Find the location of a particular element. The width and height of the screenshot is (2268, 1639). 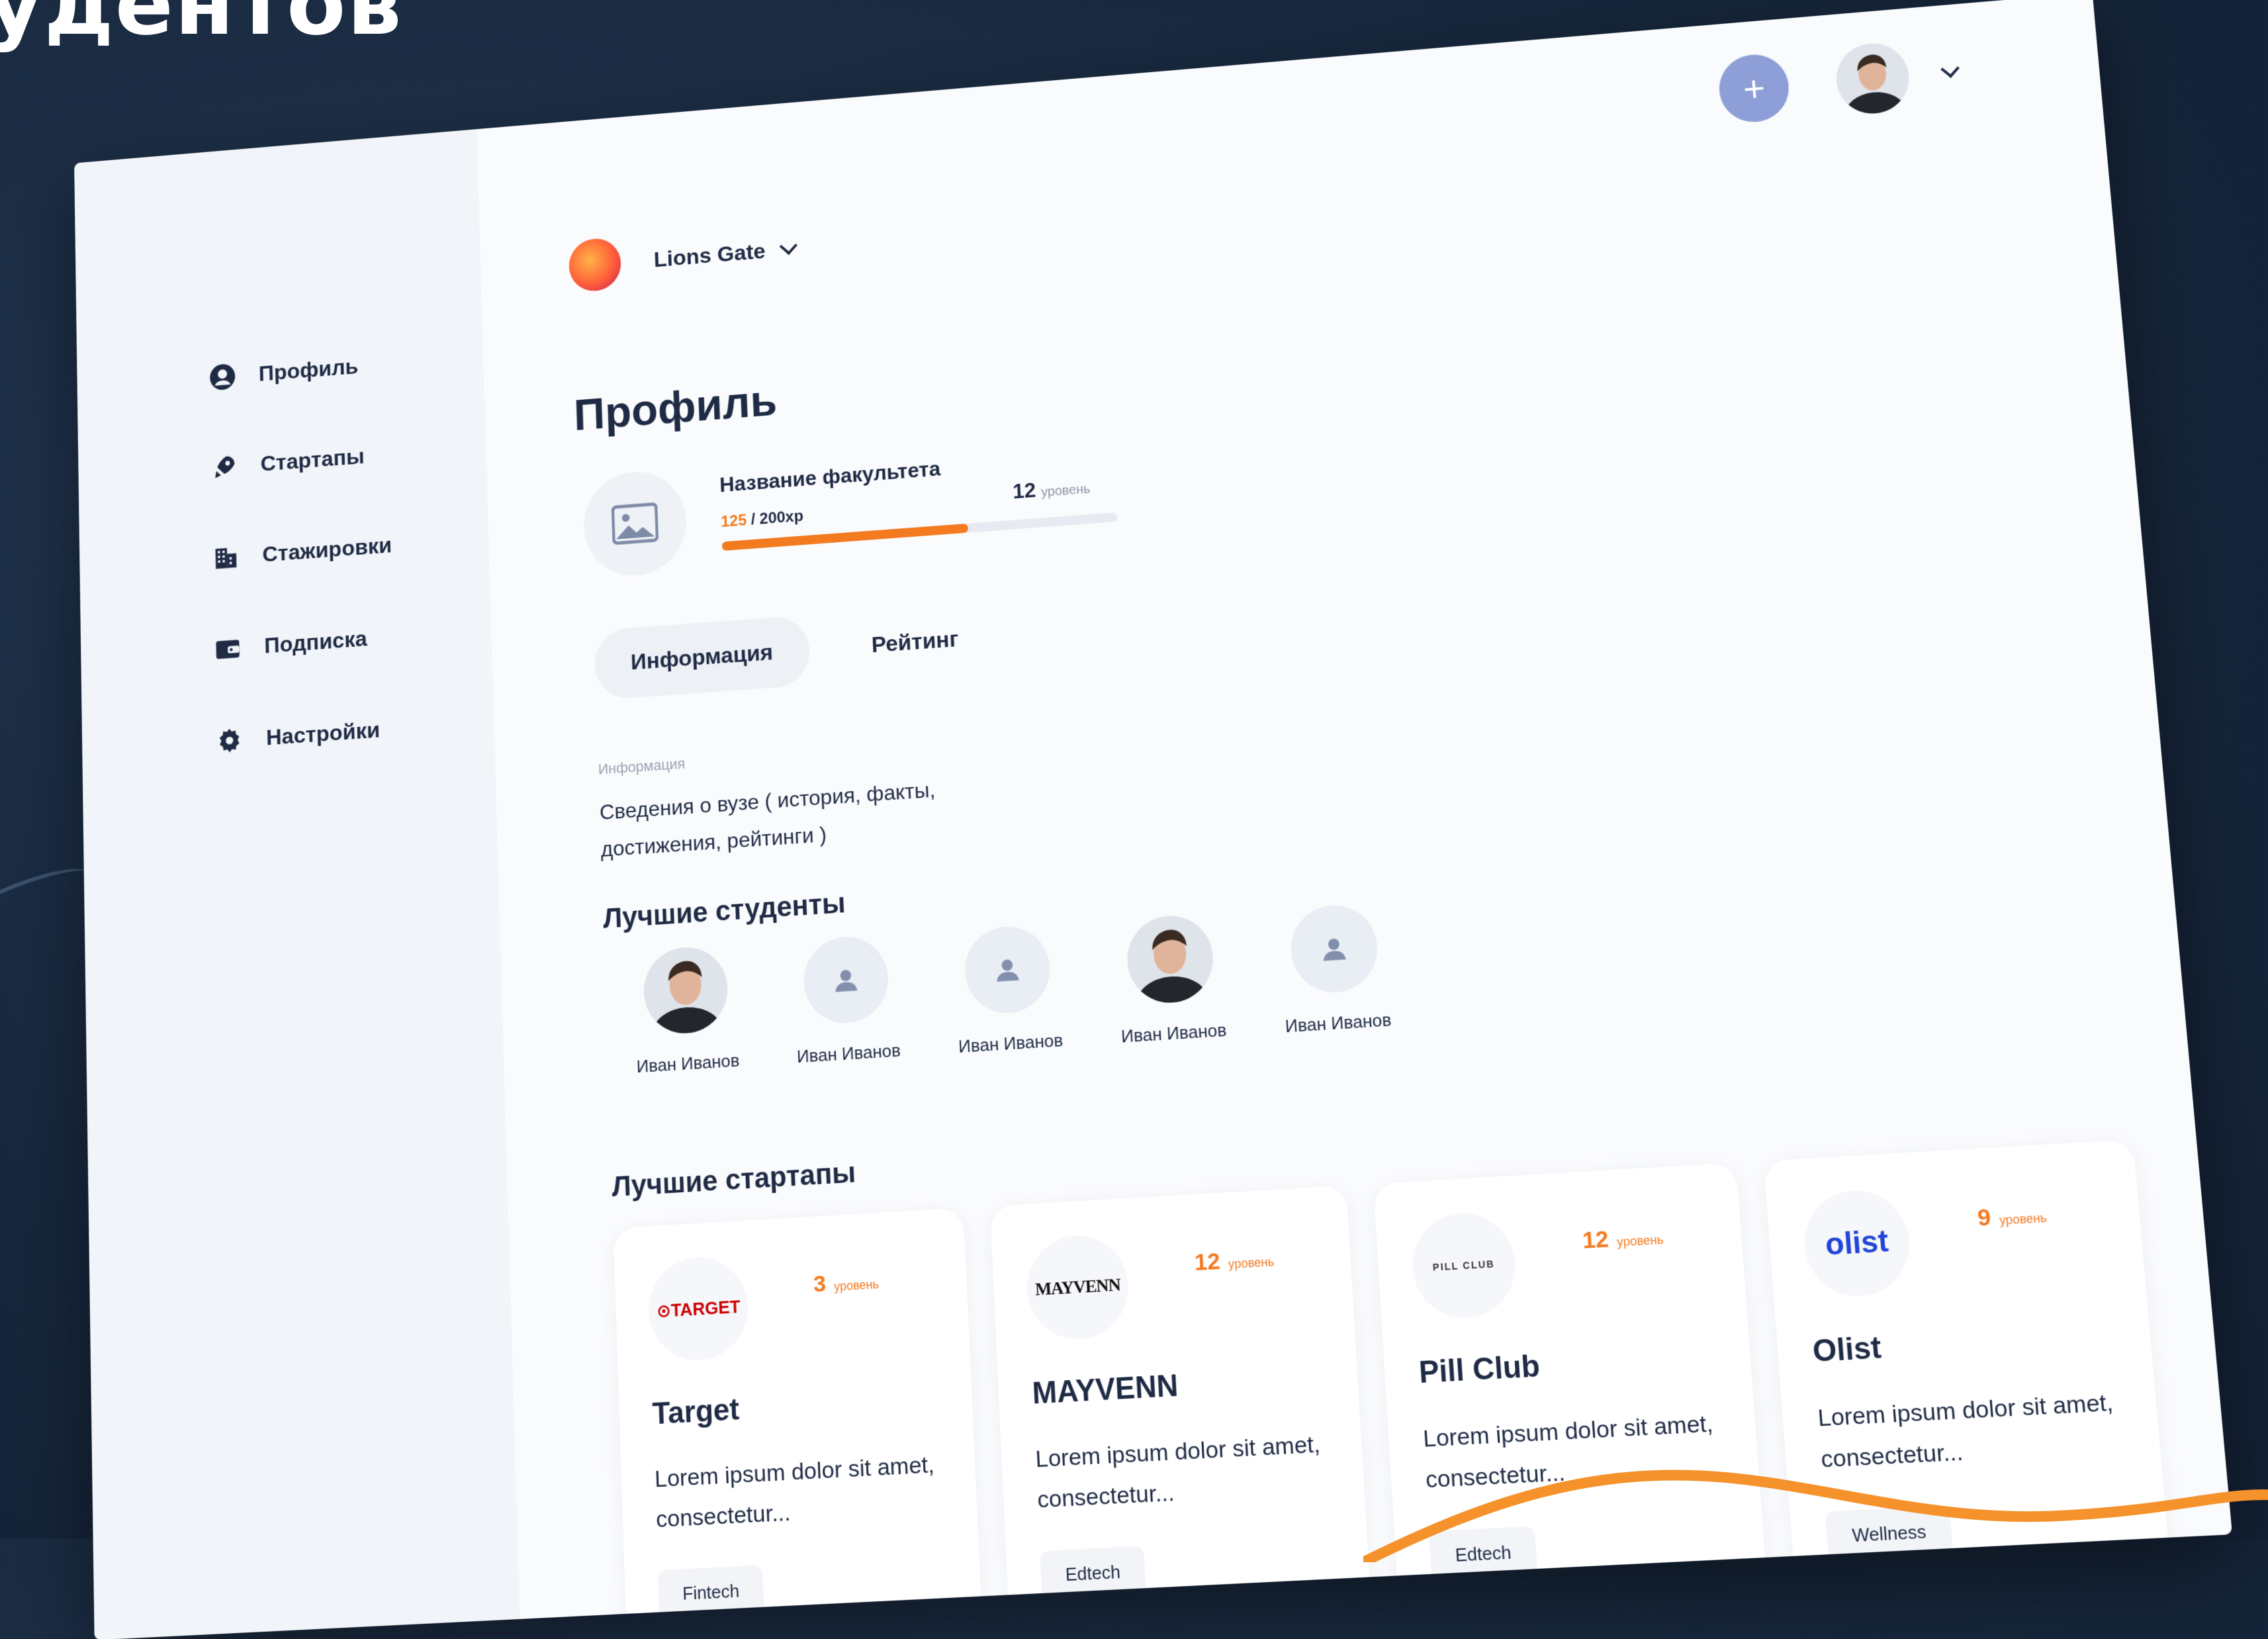

sidebar-item-profile: Профиль is located at coordinates (297, 371).